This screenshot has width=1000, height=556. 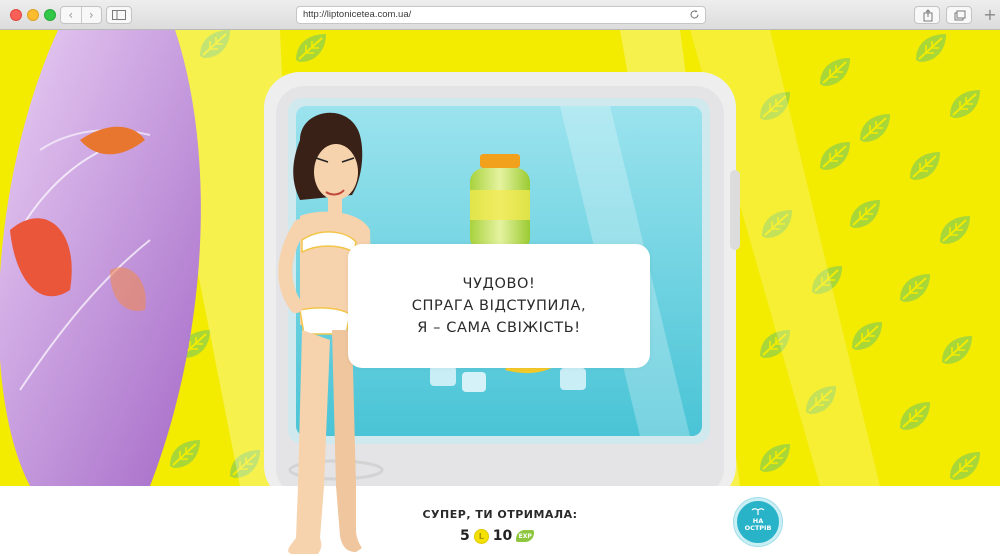 I want to click on speech-line-3: Я – САМА СВІЖІСТЬ!, so click(x=499, y=328).